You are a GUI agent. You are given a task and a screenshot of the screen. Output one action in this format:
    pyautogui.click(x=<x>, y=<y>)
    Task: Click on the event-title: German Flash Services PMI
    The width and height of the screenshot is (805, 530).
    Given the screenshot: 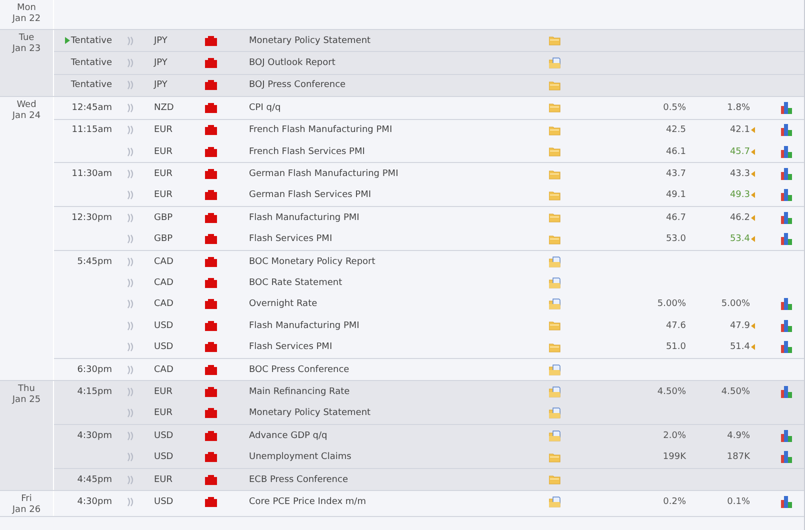 What is the action you would take?
    pyautogui.click(x=306, y=195)
    